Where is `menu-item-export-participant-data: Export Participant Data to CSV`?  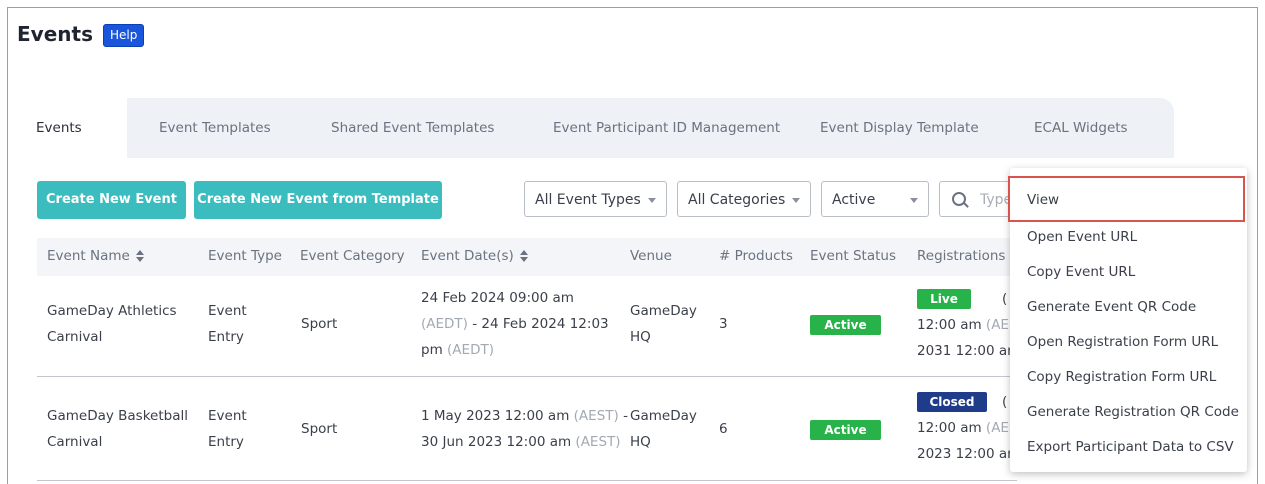 menu-item-export-participant-data: Export Participant Data to CSV is located at coordinates (1130, 447).